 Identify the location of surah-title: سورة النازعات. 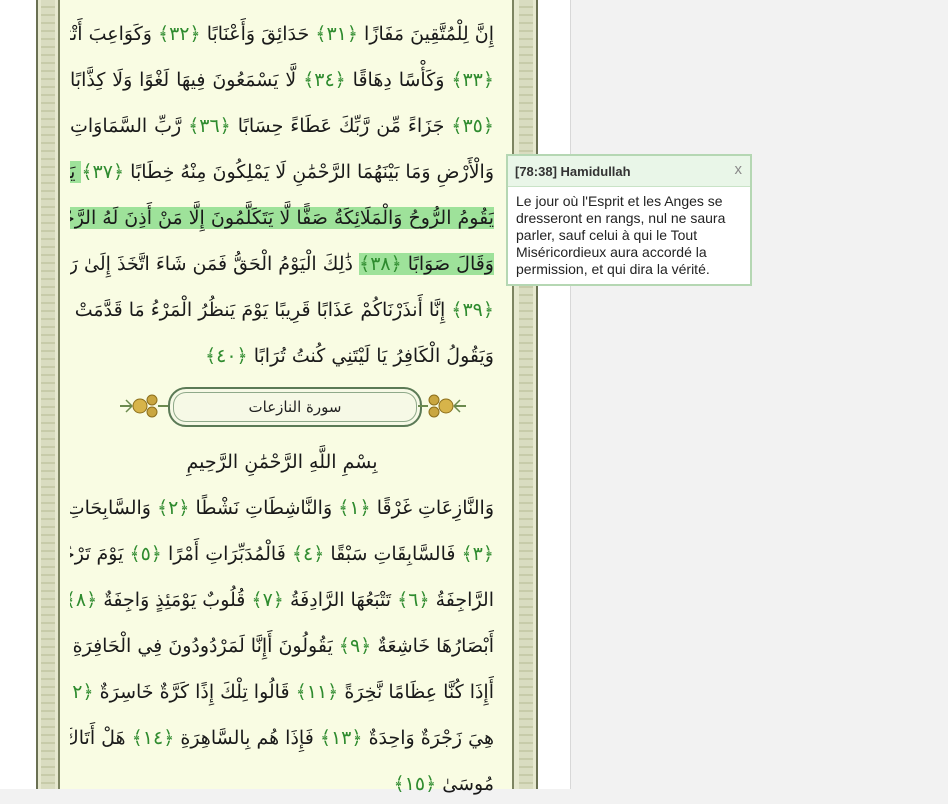
(295, 407).